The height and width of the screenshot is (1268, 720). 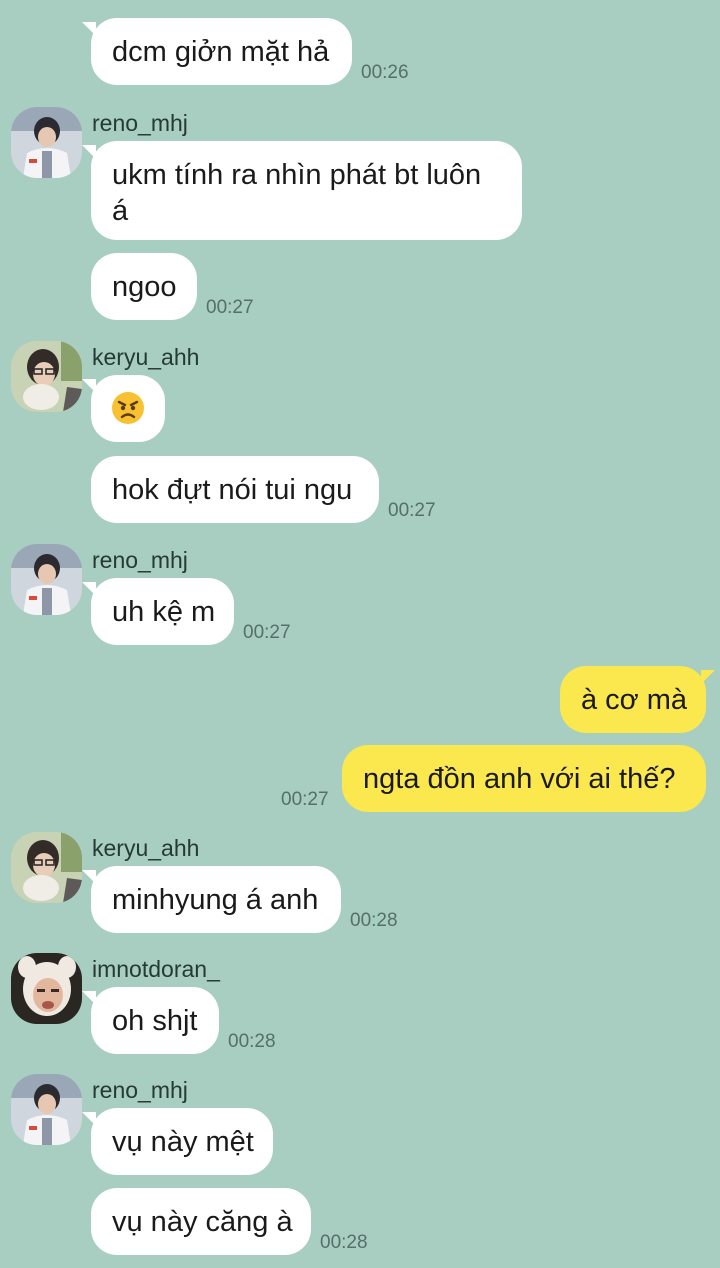 What do you see at coordinates (201, 1221) in the screenshot?
I see `message-bubble: vụ này căng à` at bounding box center [201, 1221].